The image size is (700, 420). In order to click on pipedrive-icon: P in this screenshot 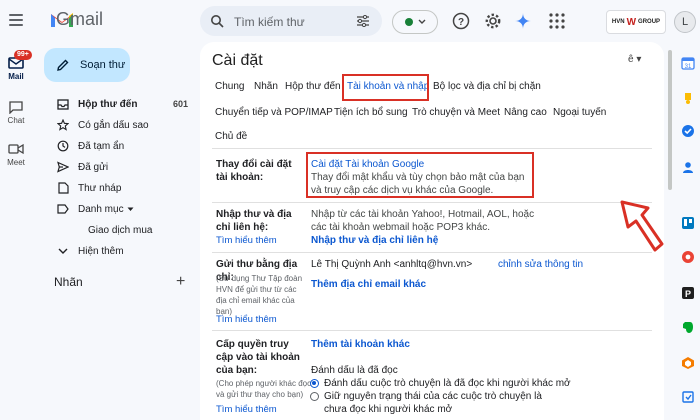, I will do `click(688, 293)`.